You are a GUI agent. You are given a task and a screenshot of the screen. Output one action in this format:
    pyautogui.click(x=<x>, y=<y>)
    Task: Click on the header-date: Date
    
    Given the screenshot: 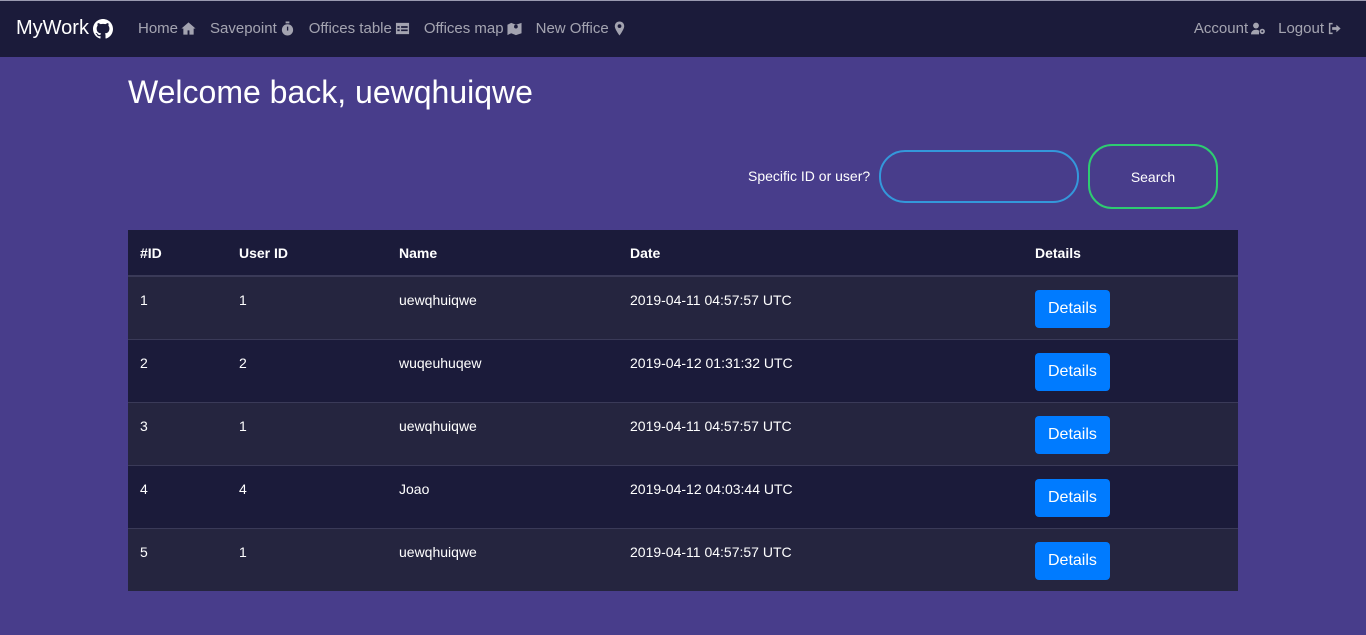 What is the action you would take?
    pyautogui.click(x=820, y=253)
    